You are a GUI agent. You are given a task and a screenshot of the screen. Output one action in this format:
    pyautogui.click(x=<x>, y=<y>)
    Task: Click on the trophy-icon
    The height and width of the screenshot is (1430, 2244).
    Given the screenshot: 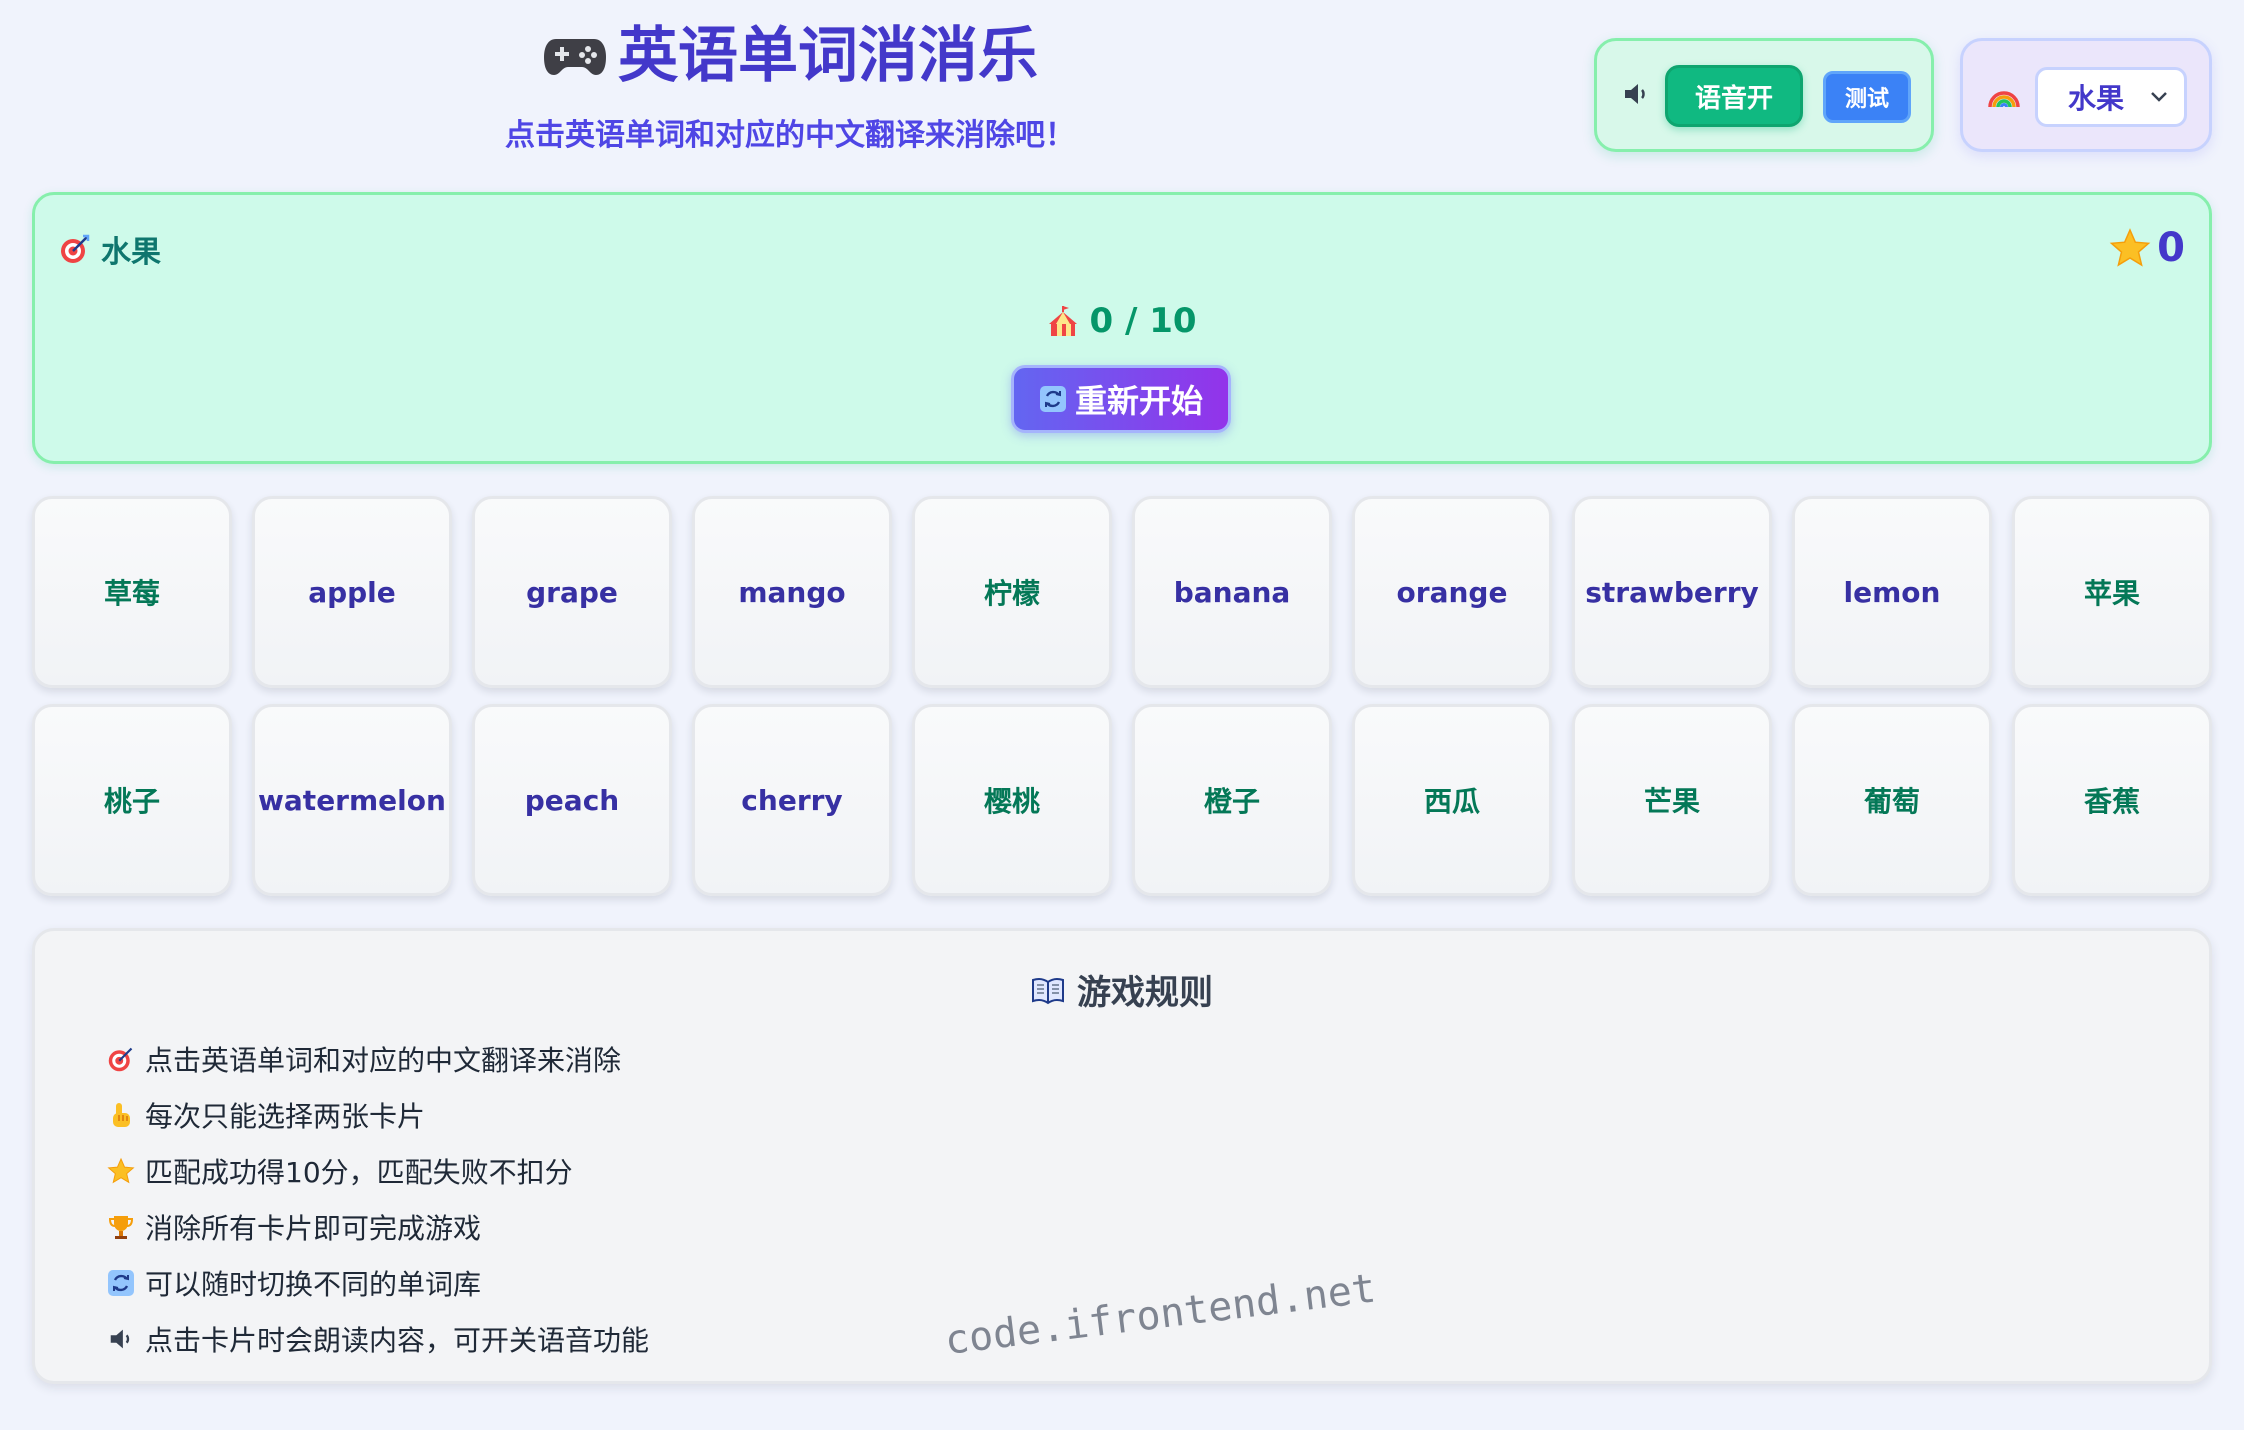 What is the action you would take?
    pyautogui.click(x=121, y=1227)
    